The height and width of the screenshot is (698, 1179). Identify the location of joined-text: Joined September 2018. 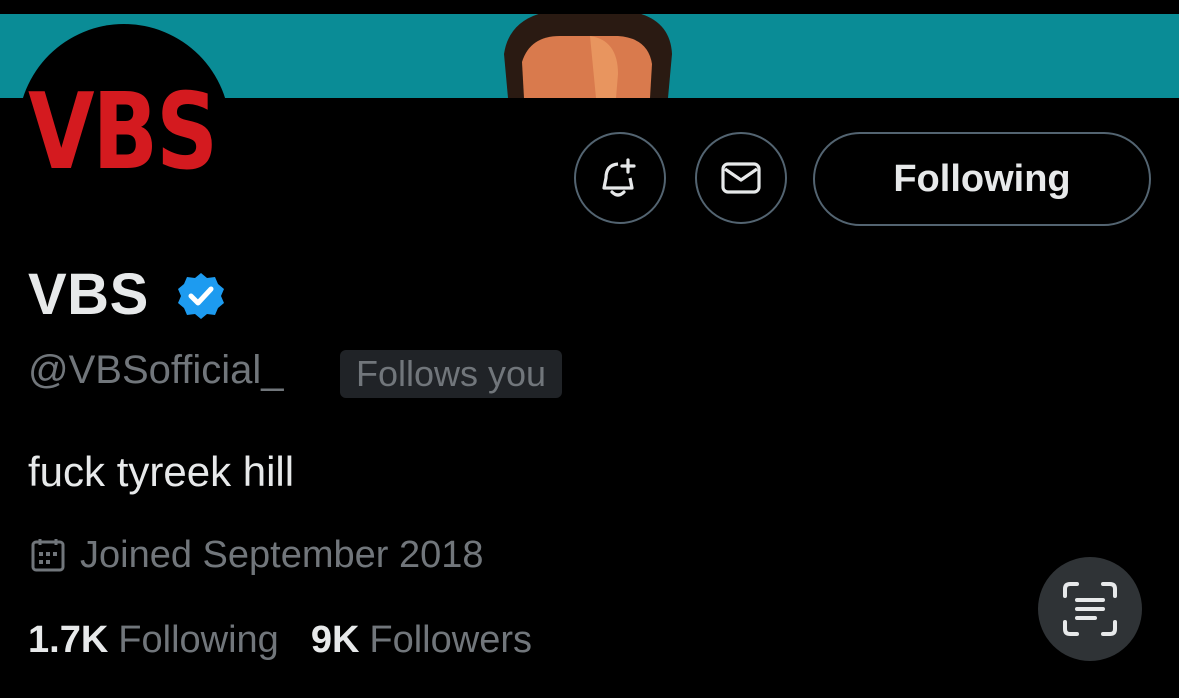
(282, 554).